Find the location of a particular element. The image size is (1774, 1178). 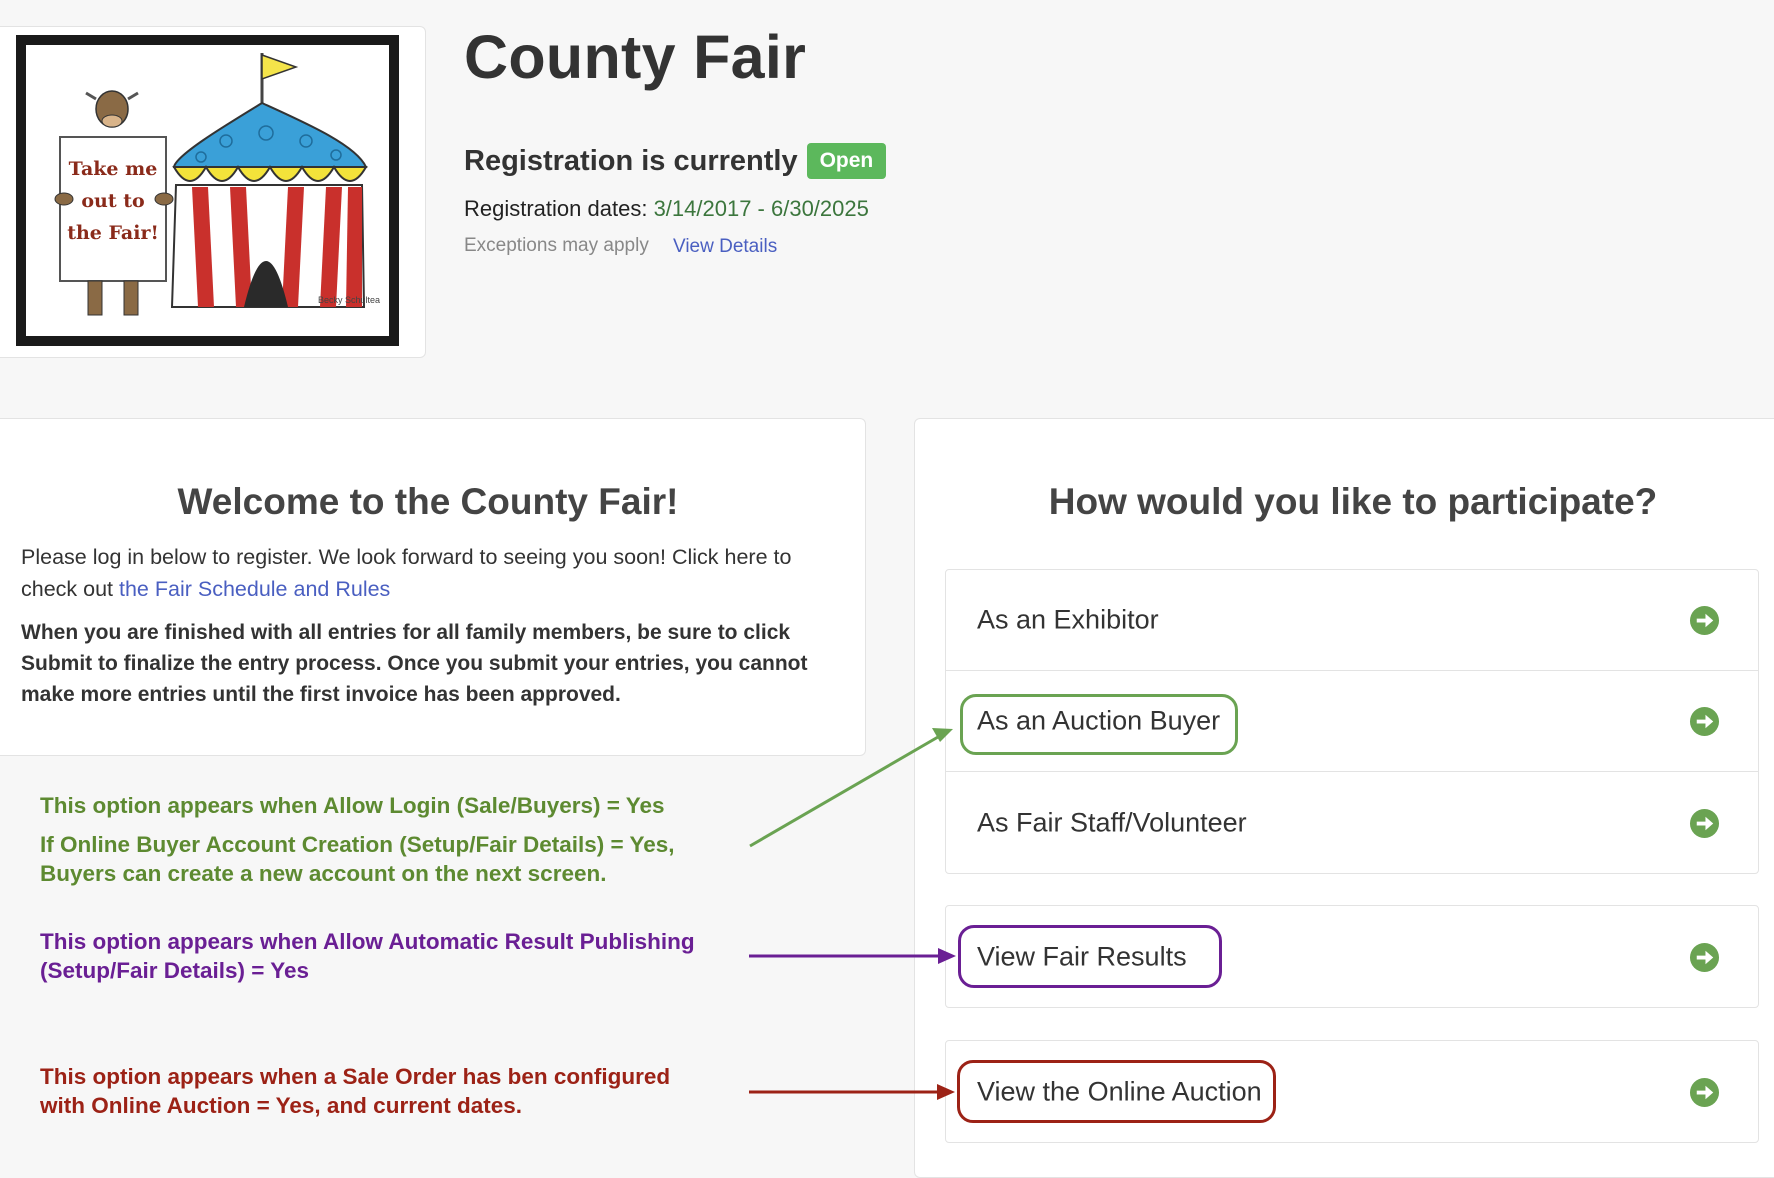

svg-text: the Fair! is located at coordinates (113, 233).